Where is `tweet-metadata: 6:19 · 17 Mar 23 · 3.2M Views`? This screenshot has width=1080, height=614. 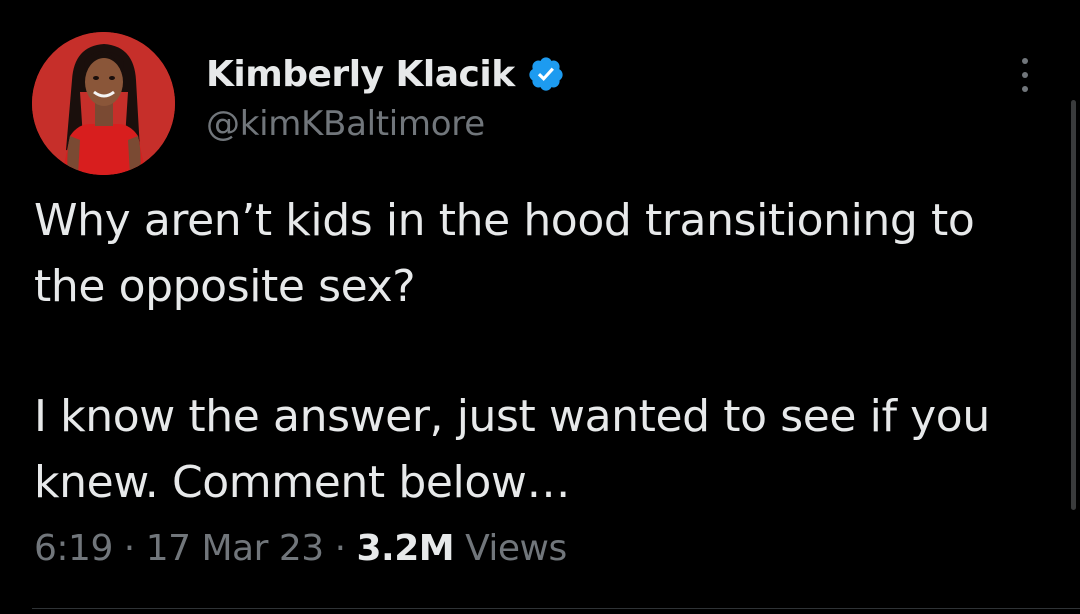 tweet-metadata: 6:19 · 17 Mar 23 · 3.2M Views is located at coordinates (300, 548).